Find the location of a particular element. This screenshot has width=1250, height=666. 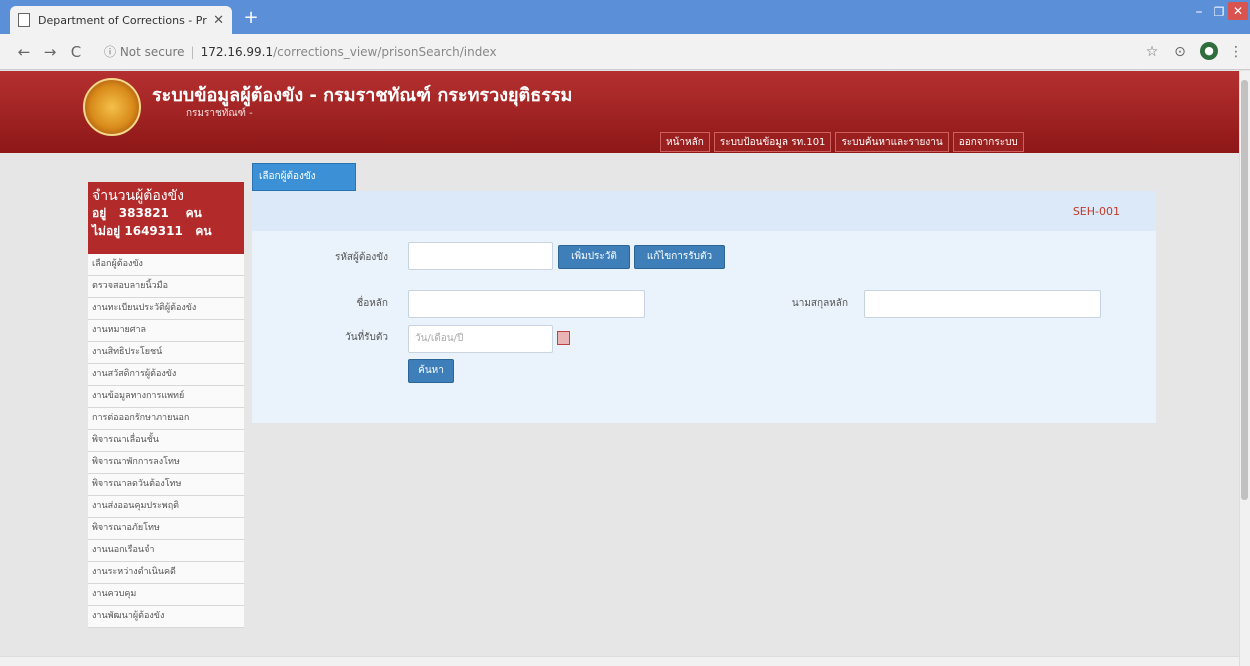

sidemenu-item-select-inmate: เลือกผู้ต้องขัง is located at coordinates (166, 265).